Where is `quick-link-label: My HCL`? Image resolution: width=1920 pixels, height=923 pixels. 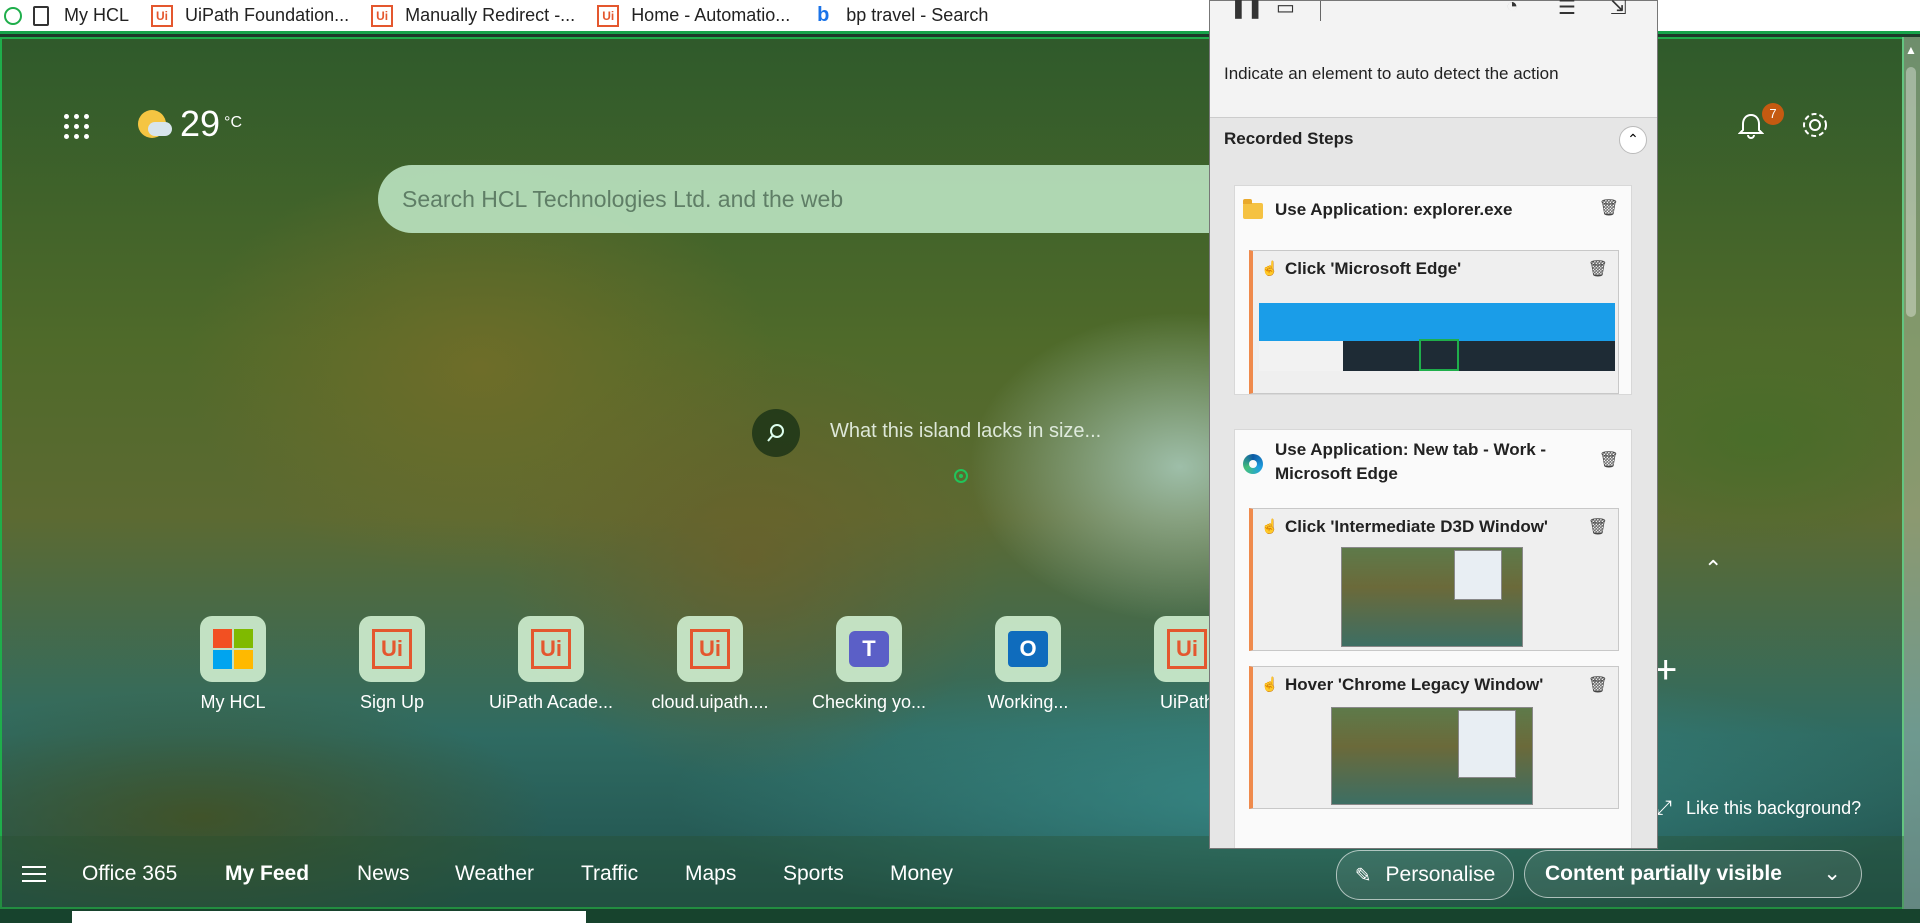 quick-link-label: My HCL is located at coordinates (233, 702).